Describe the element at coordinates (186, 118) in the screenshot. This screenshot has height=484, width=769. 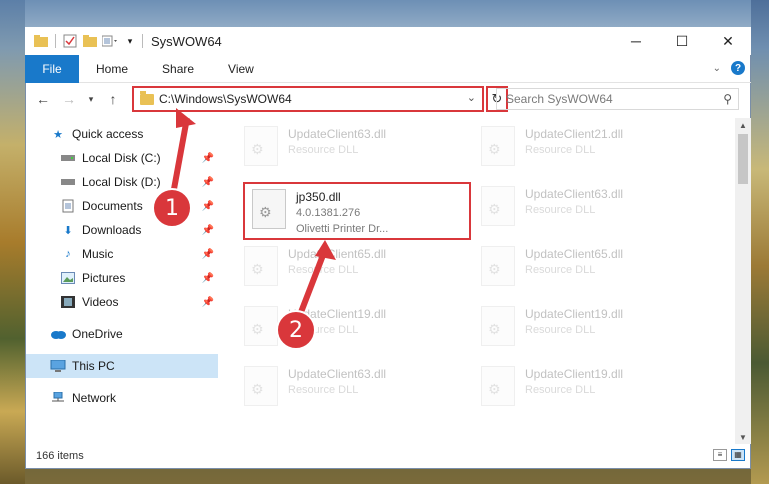
I see `arrow-head-address` at that location.